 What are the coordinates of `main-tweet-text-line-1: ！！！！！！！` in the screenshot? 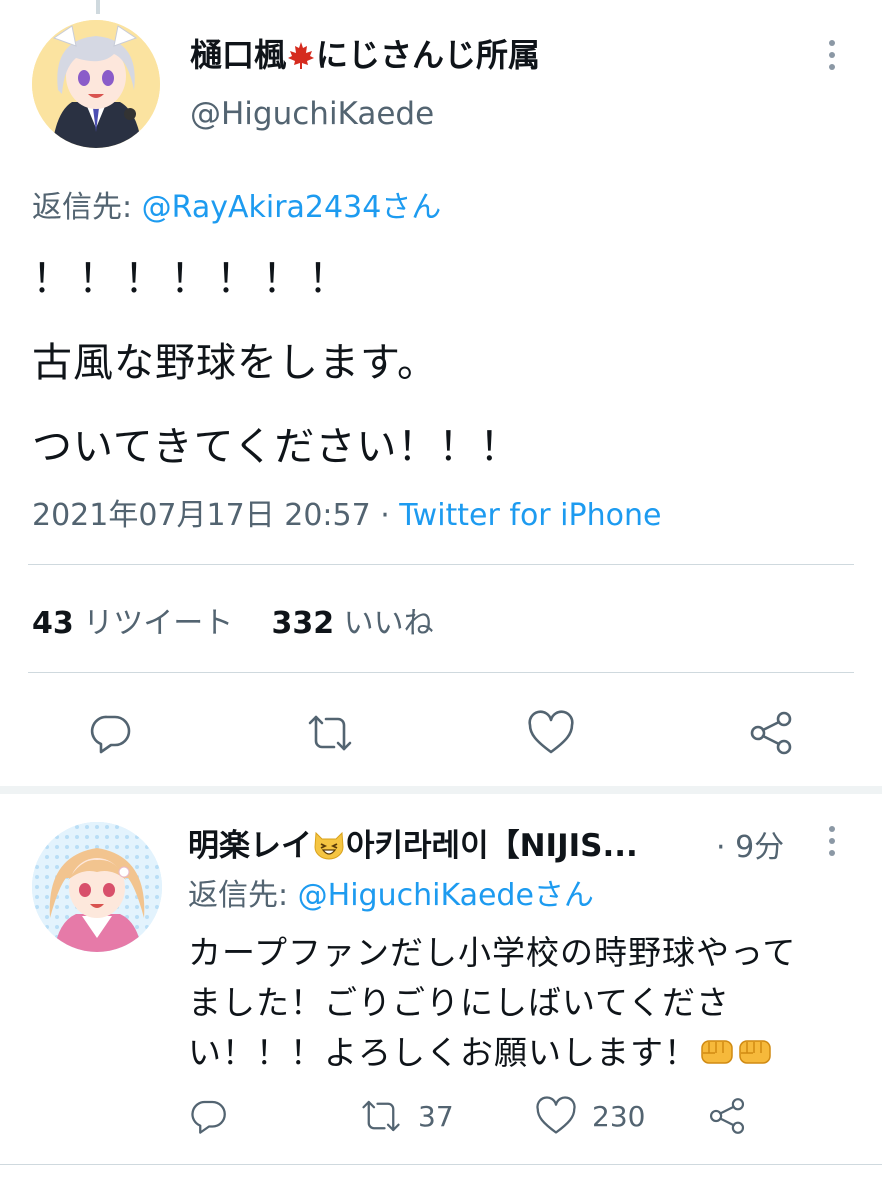 It's located at (193, 279).